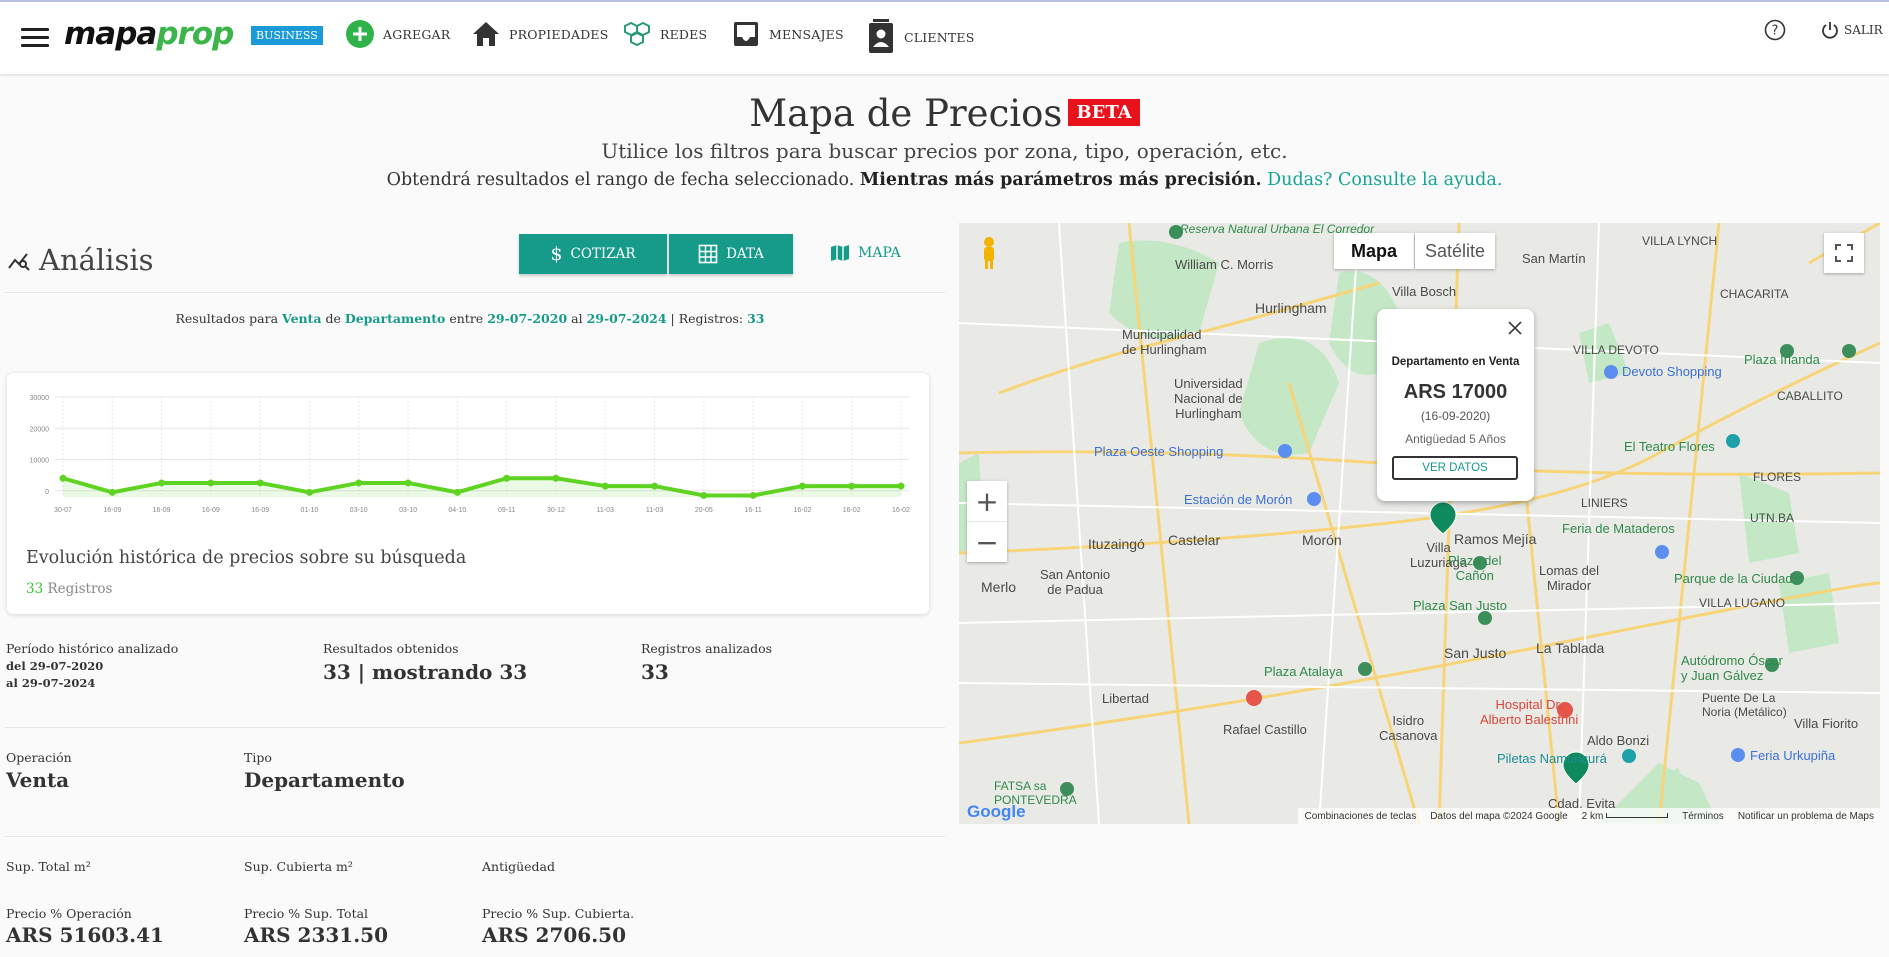 The width and height of the screenshot is (1889, 957). Describe the element at coordinates (149, 34) in the screenshot. I see `logo: mapaprop` at that location.